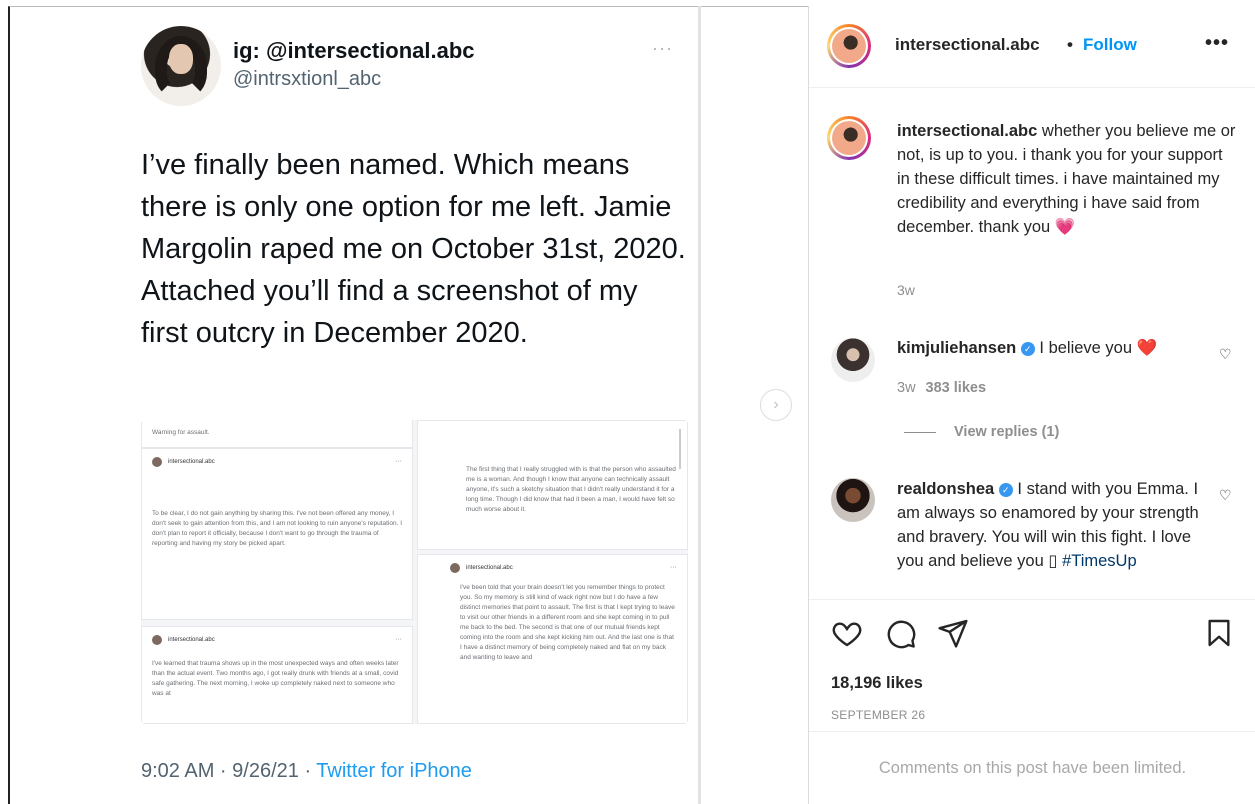 The height and width of the screenshot is (804, 1255). What do you see at coordinates (1217, 43) in the screenshot?
I see `more-options-icon: •••` at bounding box center [1217, 43].